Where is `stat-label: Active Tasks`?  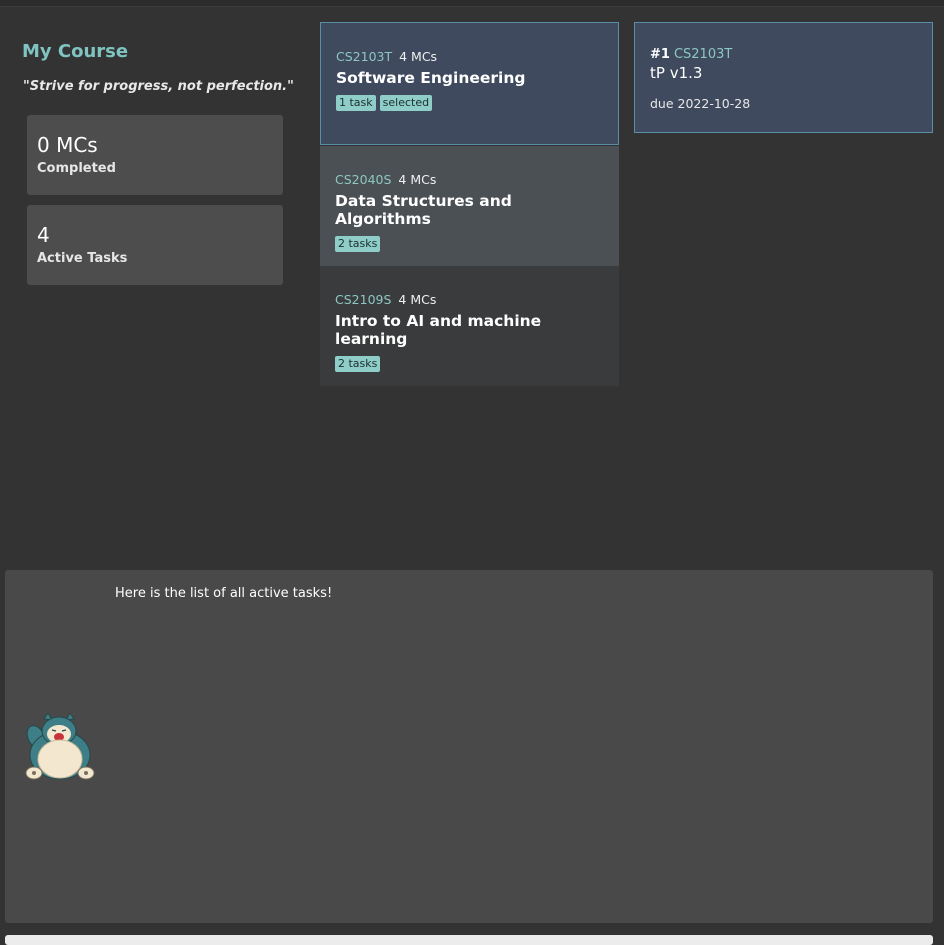 stat-label: Active Tasks is located at coordinates (82, 258).